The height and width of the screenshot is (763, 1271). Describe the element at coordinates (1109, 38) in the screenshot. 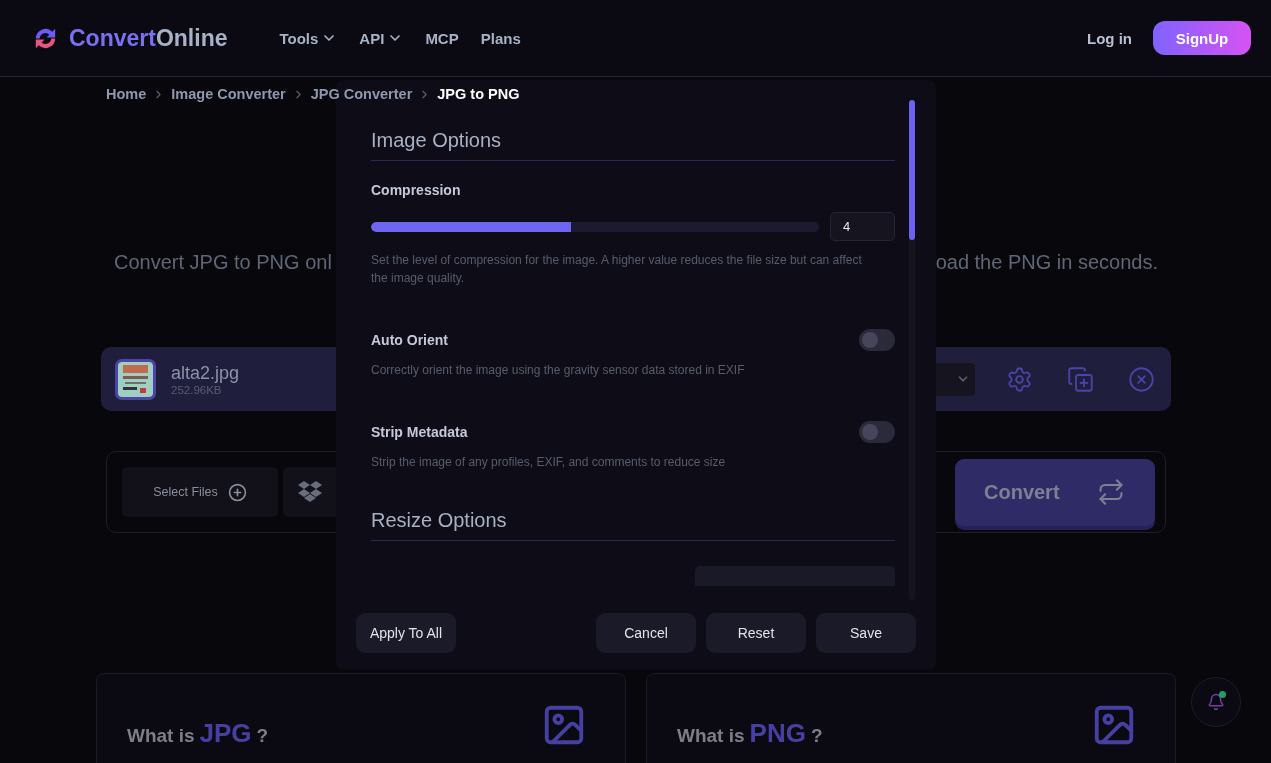

I see `login-link: Log in` at that location.